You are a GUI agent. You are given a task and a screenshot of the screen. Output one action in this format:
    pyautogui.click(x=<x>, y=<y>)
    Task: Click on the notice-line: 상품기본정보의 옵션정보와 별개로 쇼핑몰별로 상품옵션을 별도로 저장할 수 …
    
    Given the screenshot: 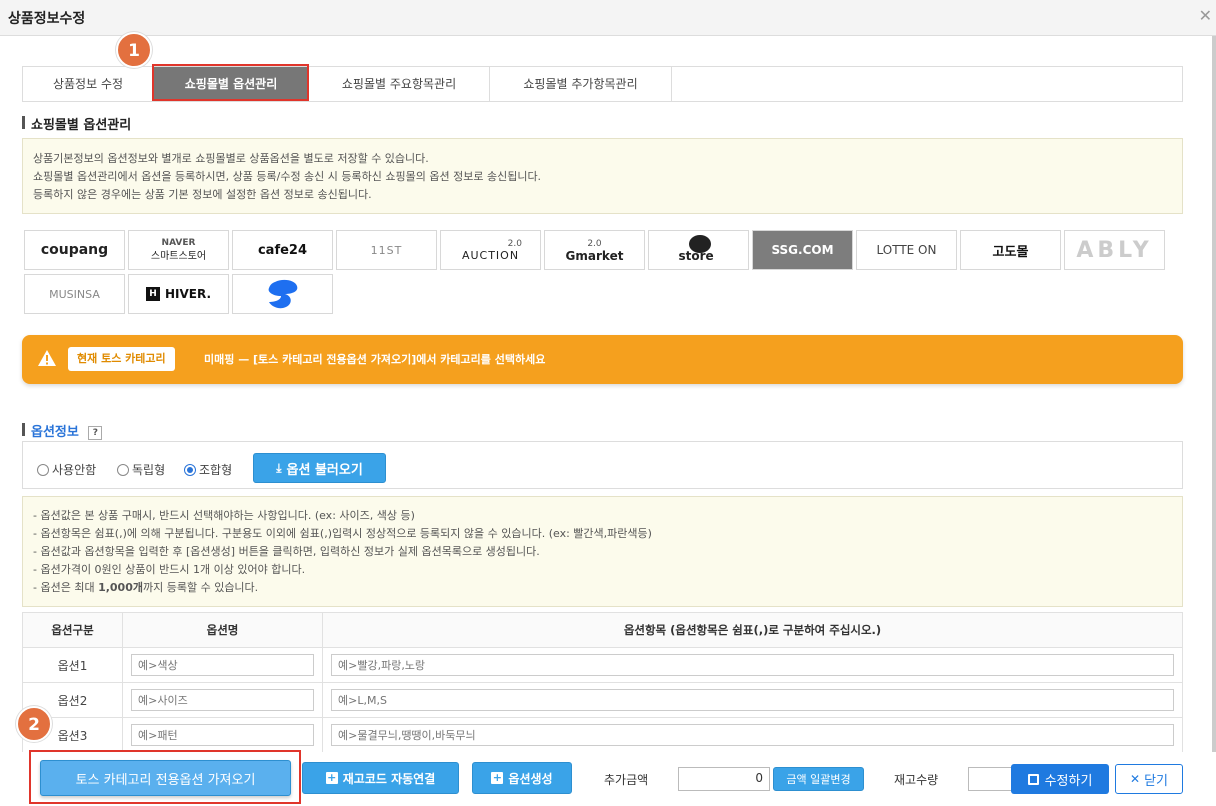 What is the action you would take?
    pyautogui.click(x=231, y=158)
    